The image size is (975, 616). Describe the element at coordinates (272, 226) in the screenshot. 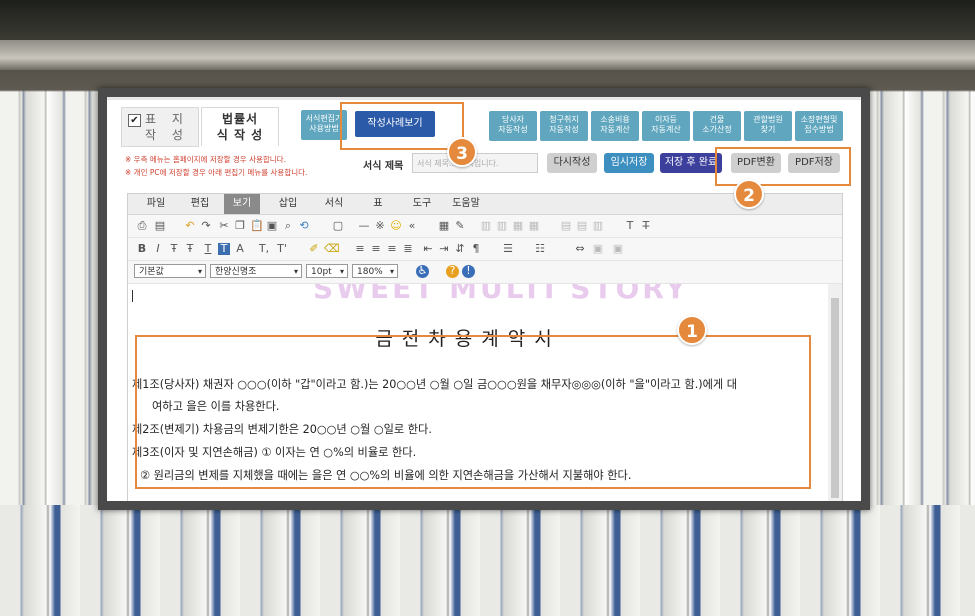

I see `paste-special-icon: ▣` at that location.